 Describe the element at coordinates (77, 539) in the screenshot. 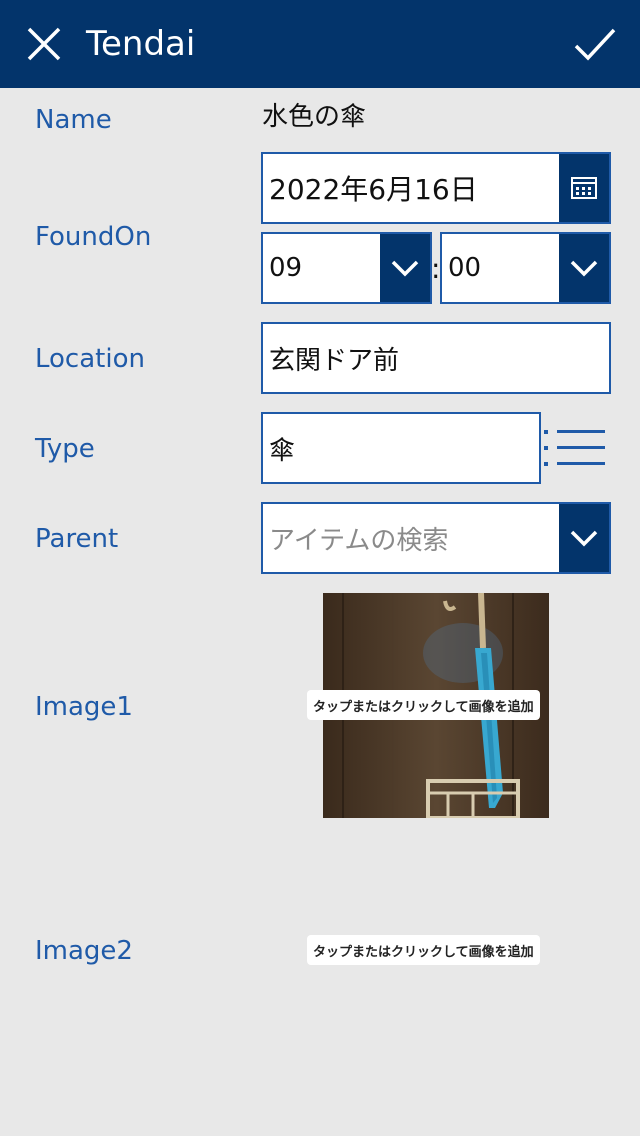

I see `parent-label: Parent` at that location.